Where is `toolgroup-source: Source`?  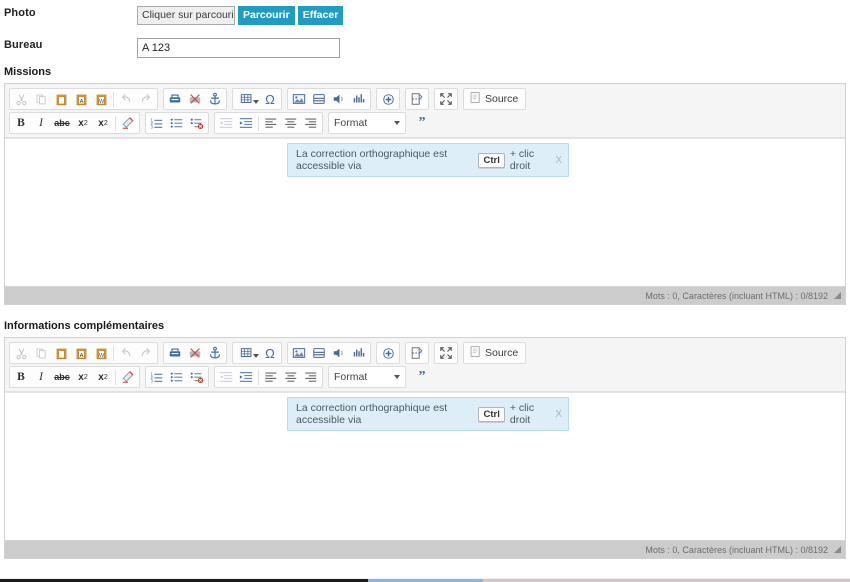
toolgroup-source: Source is located at coordinates (495, 353).